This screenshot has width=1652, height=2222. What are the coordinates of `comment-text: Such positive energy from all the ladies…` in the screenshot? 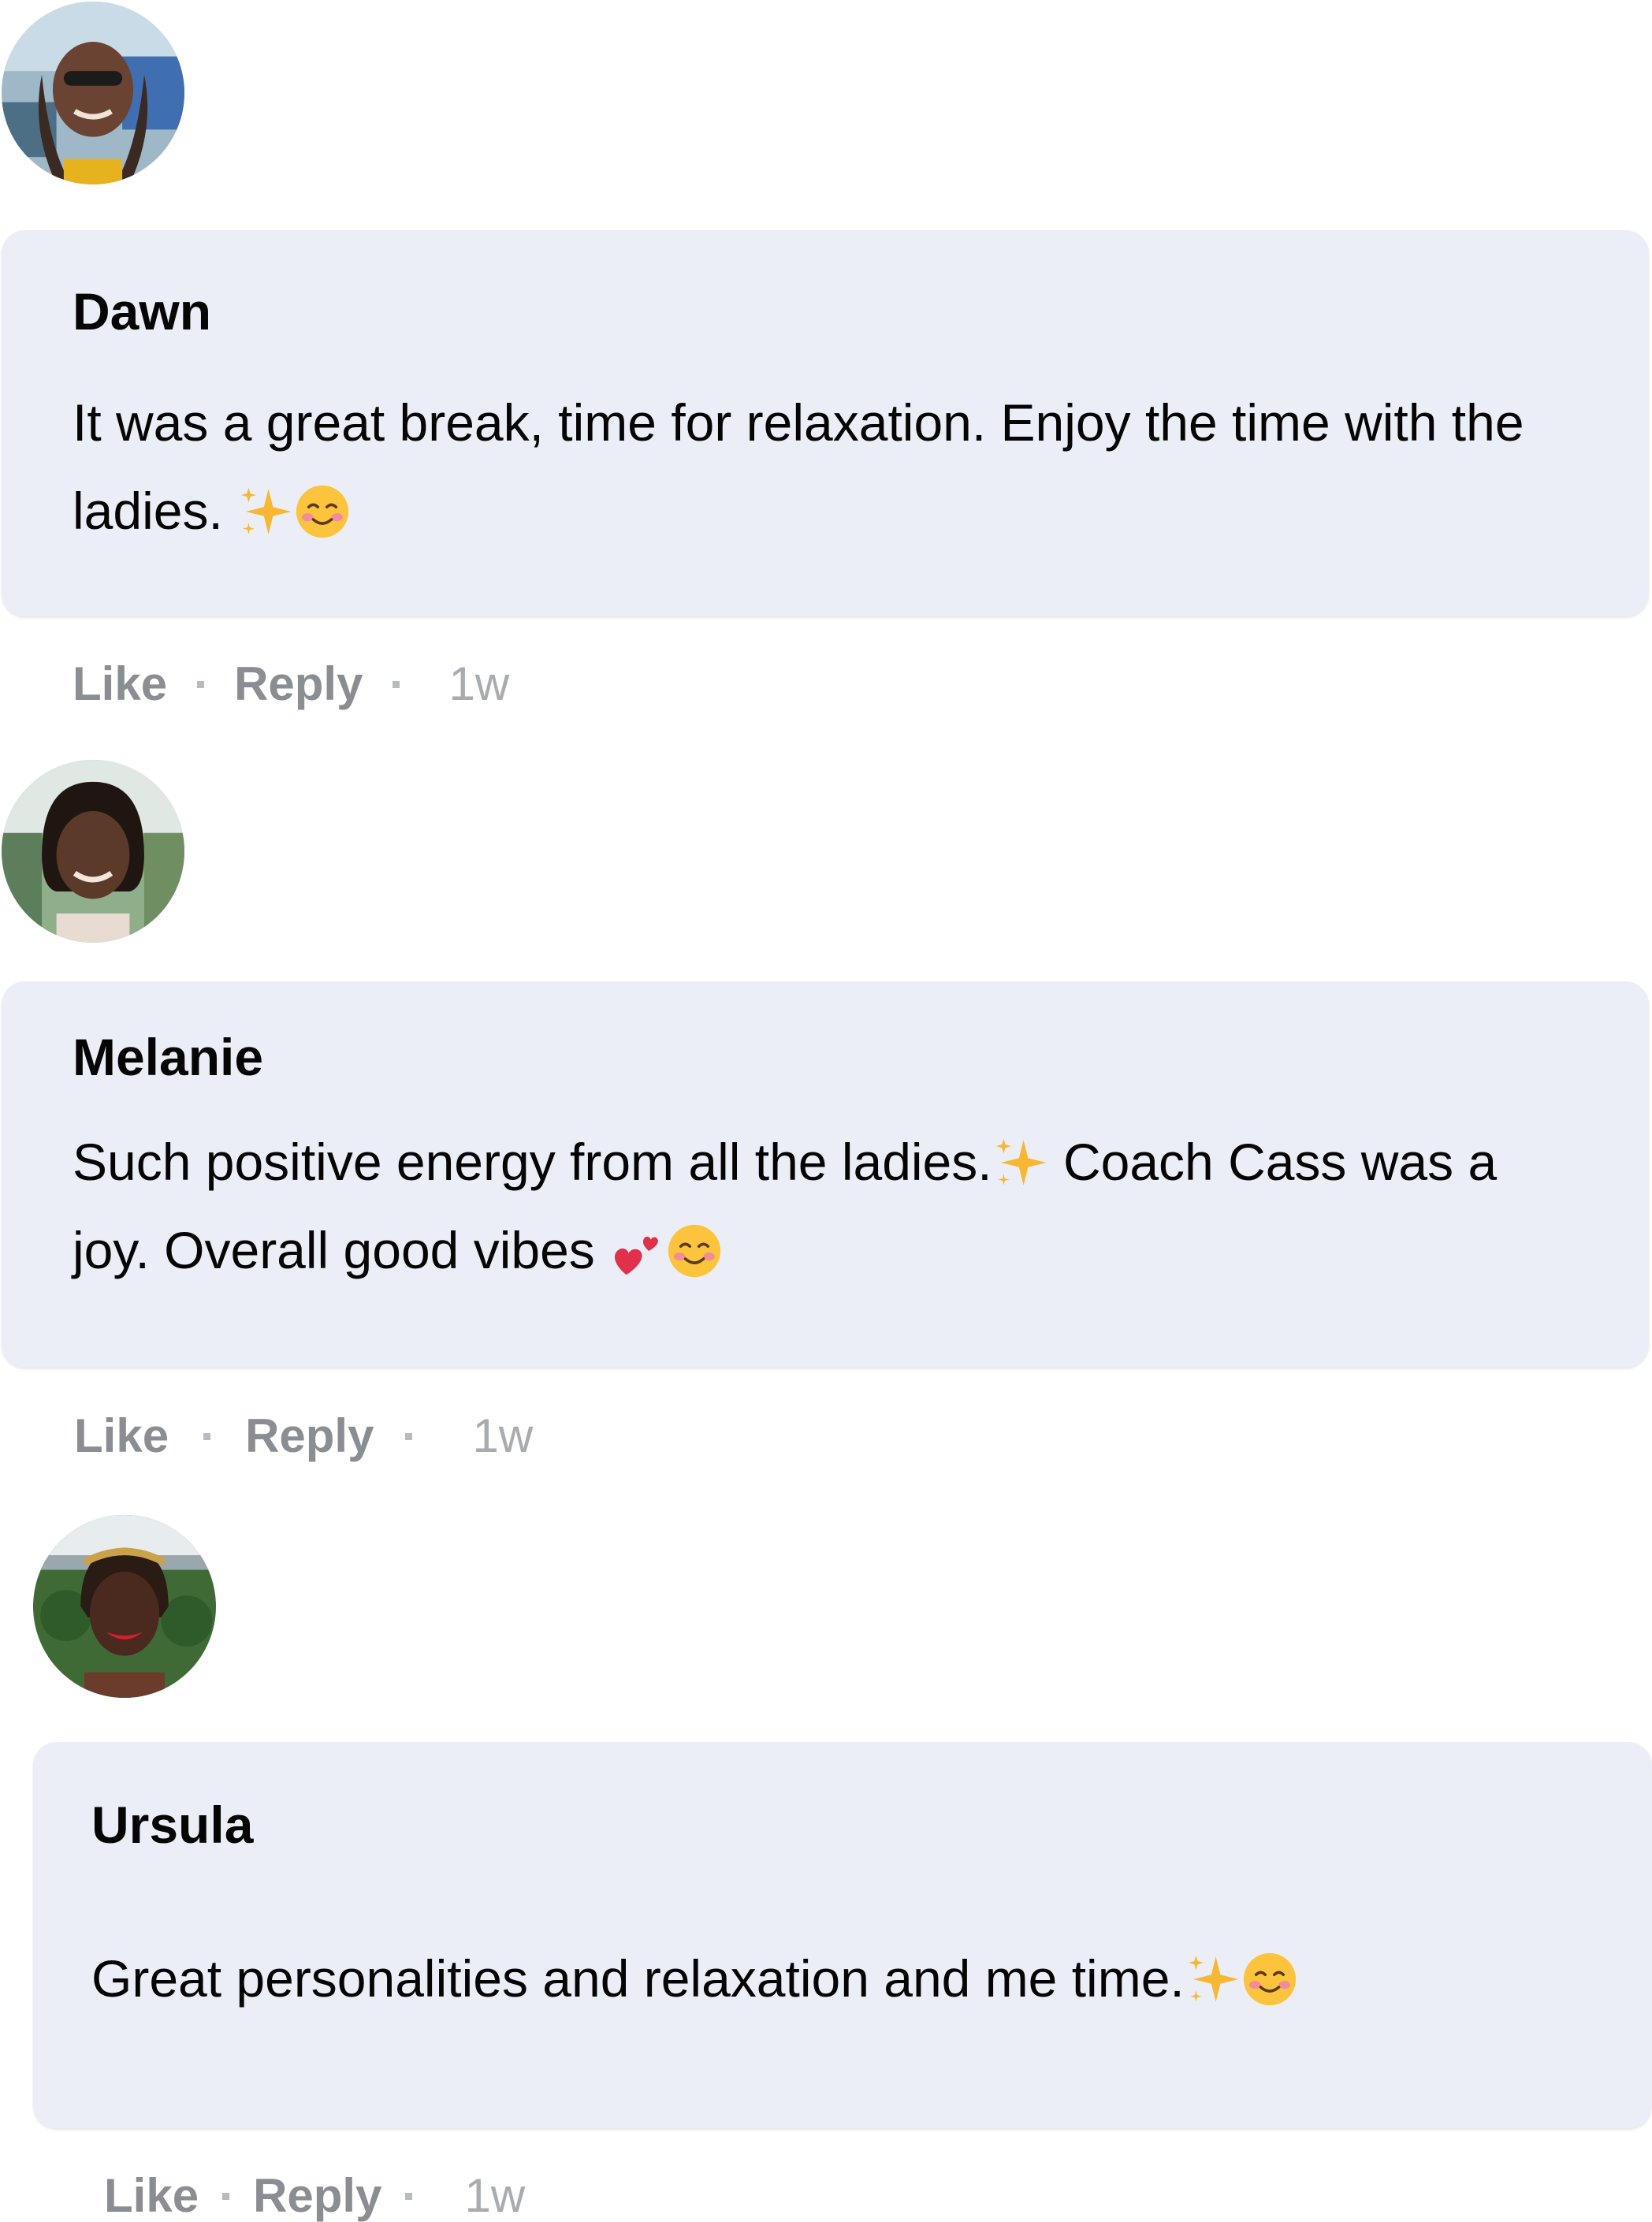 It's located at (821, 1206).